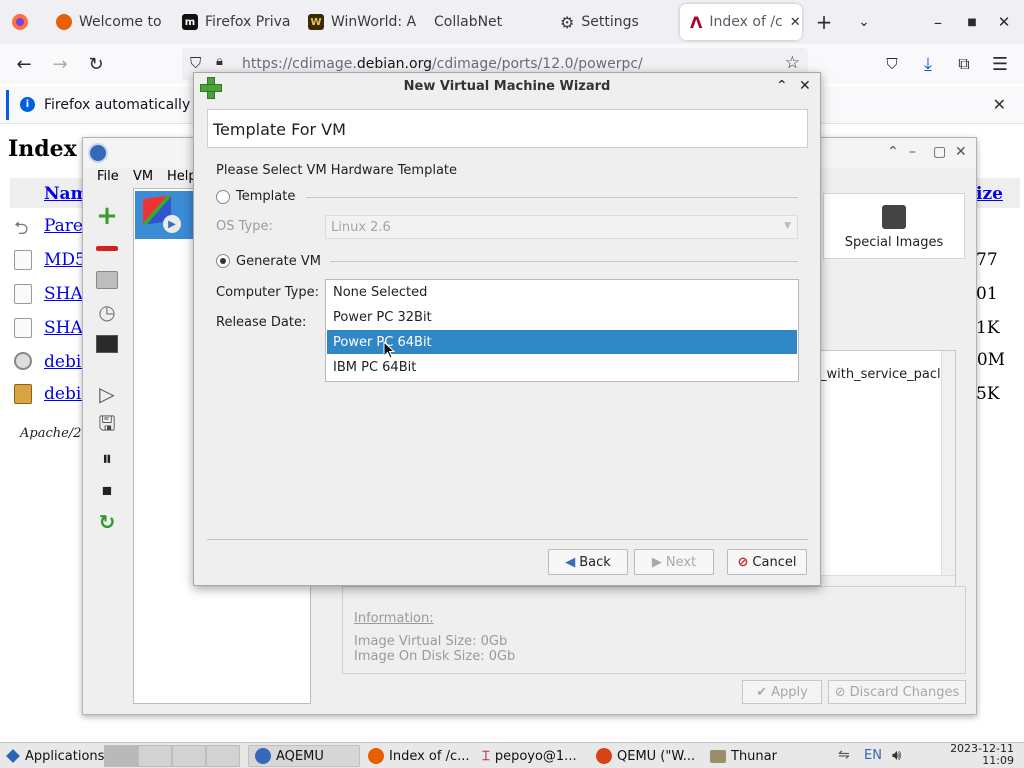 This screenshot has width=1024, height=768. I want to click on special-images-tile: Special Images, so click(894, 226).